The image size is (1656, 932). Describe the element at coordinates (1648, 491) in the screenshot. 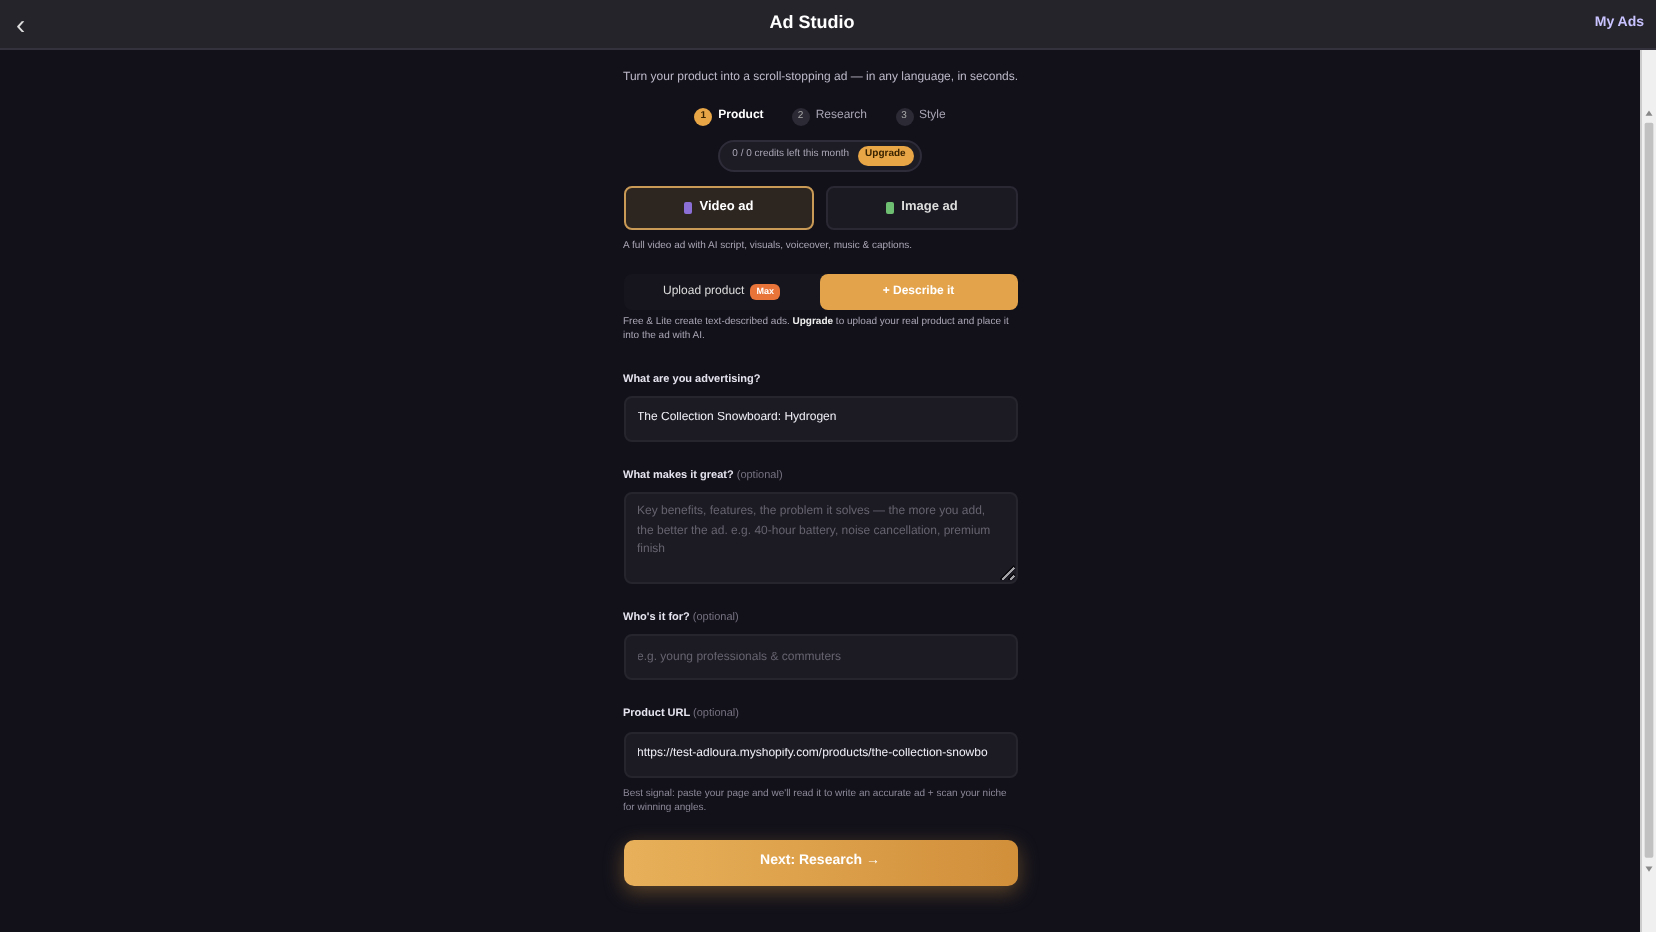

I see `scrollbar` at that location.